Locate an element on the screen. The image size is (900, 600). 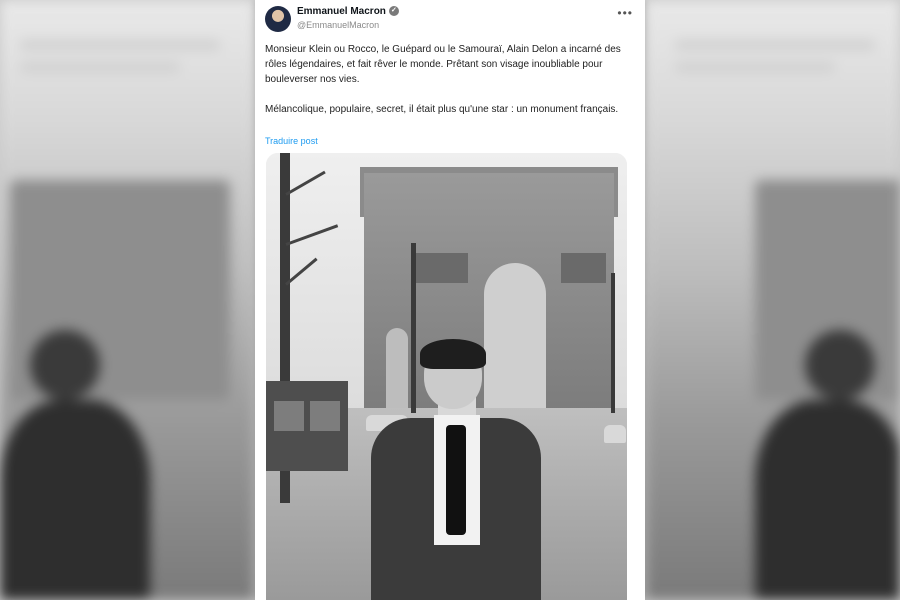
arc-main-opening is located at coordinates (515, 338).